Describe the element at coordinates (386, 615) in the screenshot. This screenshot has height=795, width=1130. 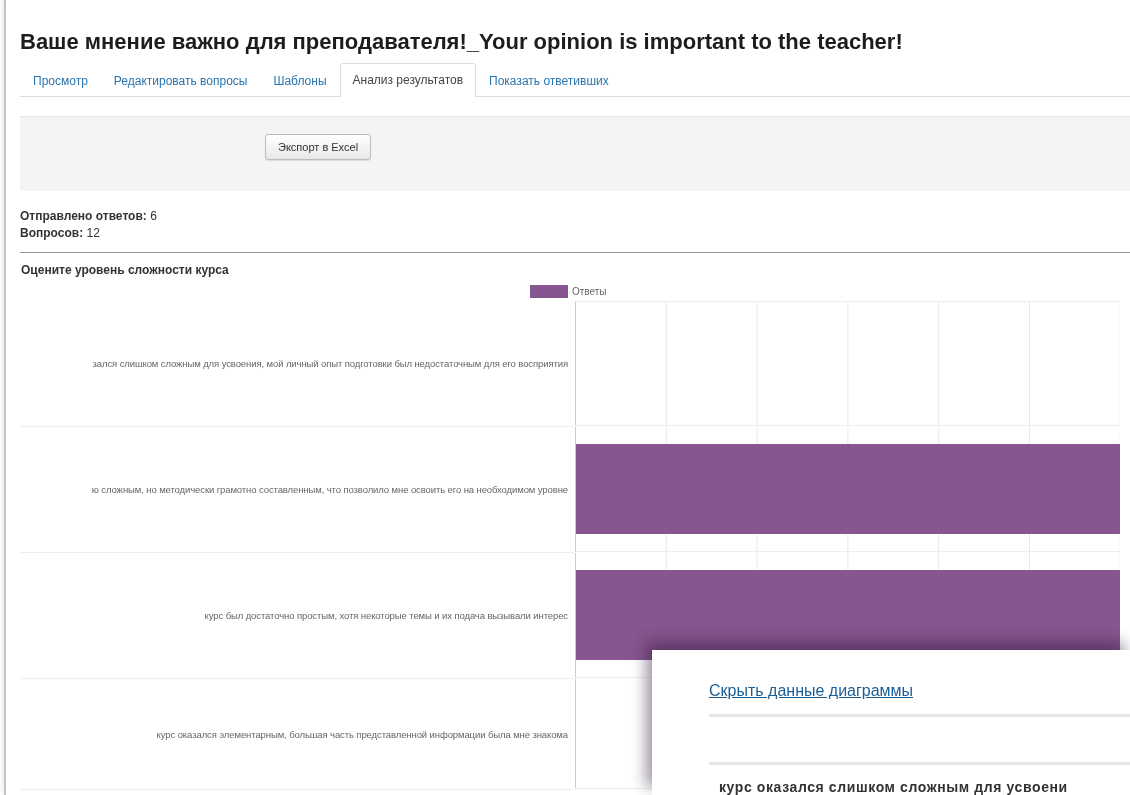
I see `bar-label: курс был достаточно простым, хотя некоторые темы и их подача вызывали интерес` at that location.